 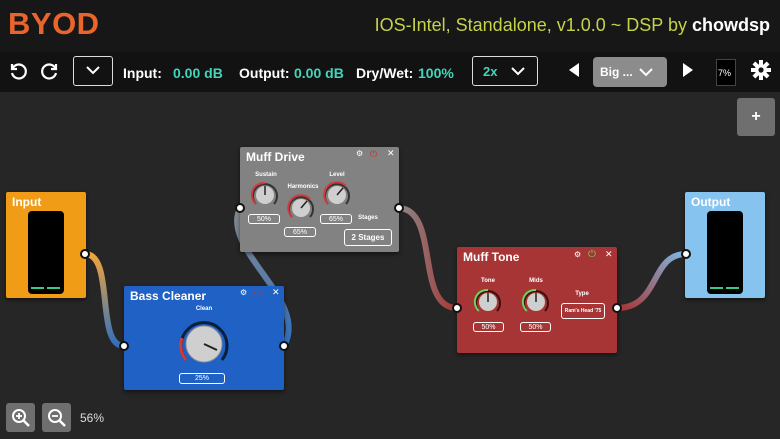 What do you see at coordinates (85, 254) in the screenshot?
I see `input-out-port` at bounding box center [85, 254].